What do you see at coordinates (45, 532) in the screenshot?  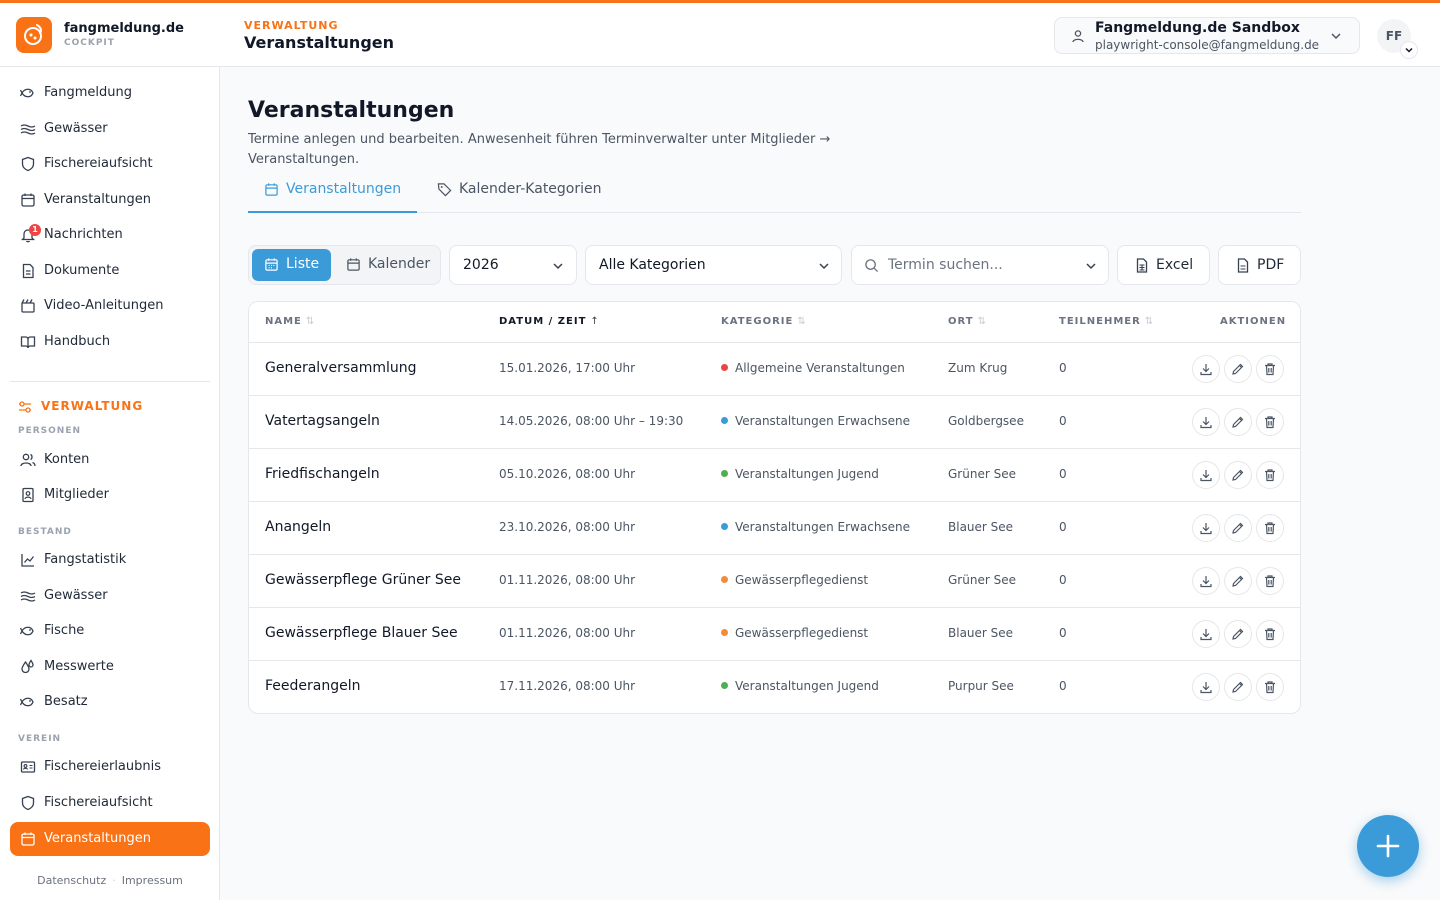 I see `sidebar-group-bestand: BESTAND` at bounding box center [45, 532].